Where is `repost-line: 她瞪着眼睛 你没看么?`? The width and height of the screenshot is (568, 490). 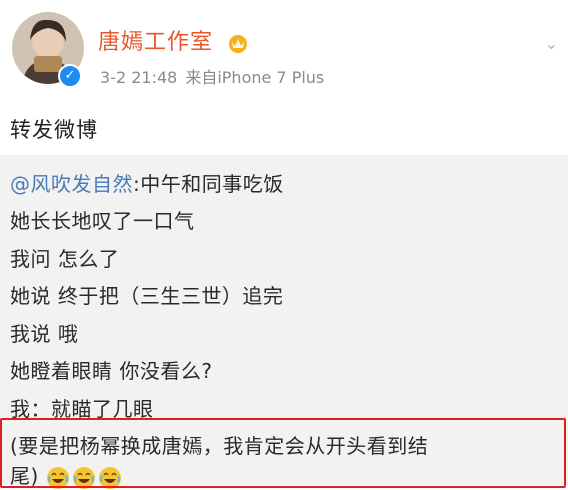
repost-line: 她瞪着眼睛 你没看么? is located at coordinates (111, 371).